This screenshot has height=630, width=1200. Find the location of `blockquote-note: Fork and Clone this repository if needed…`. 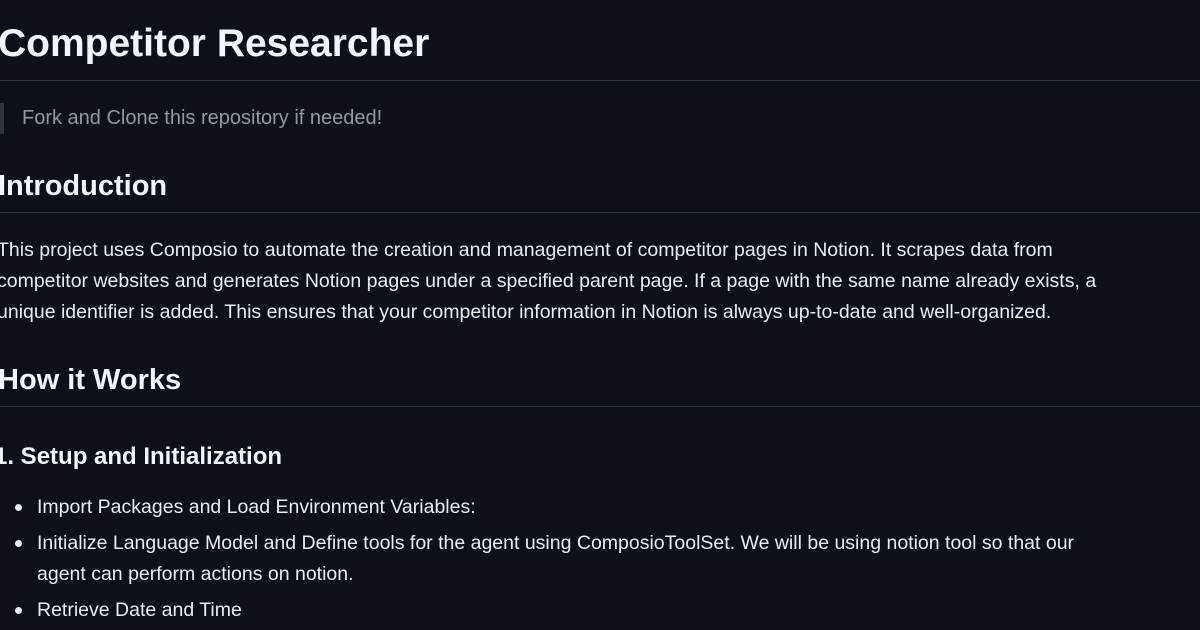

blockquote-note: Fork and Clone this repository if needed… is located at coordinates (191, 118).